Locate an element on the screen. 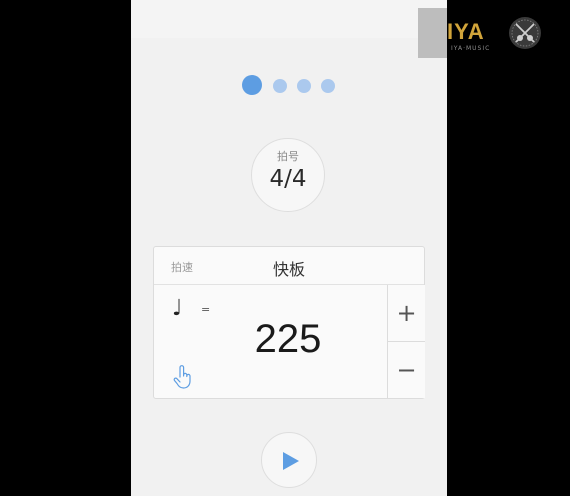 The height and width of the screenshot is (496, 570). watermark-subtitle: IYA·MUSIC is located at coordinates (471, 48).